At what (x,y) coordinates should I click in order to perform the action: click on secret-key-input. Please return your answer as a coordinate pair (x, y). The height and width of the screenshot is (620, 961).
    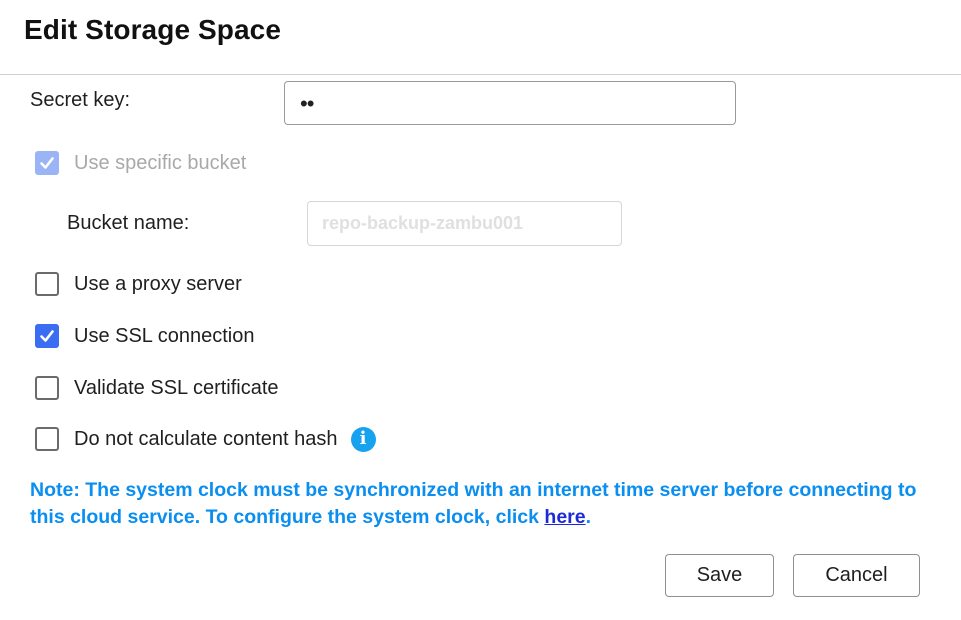
    Looking at the image, I should click on (510, 103).